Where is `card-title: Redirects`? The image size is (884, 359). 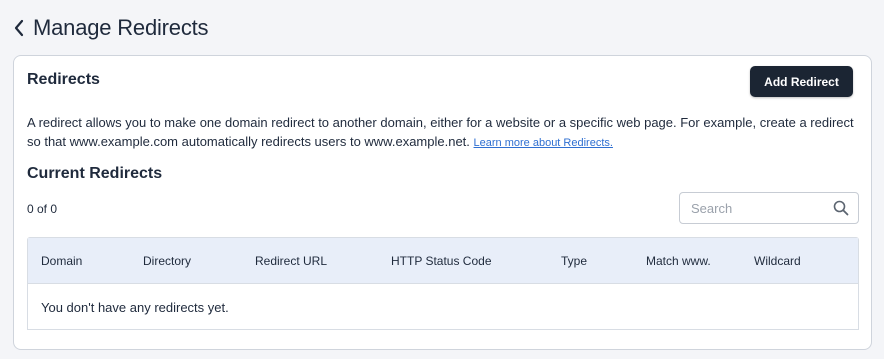
card-title: Redirects is located at coordinates (63, 79).